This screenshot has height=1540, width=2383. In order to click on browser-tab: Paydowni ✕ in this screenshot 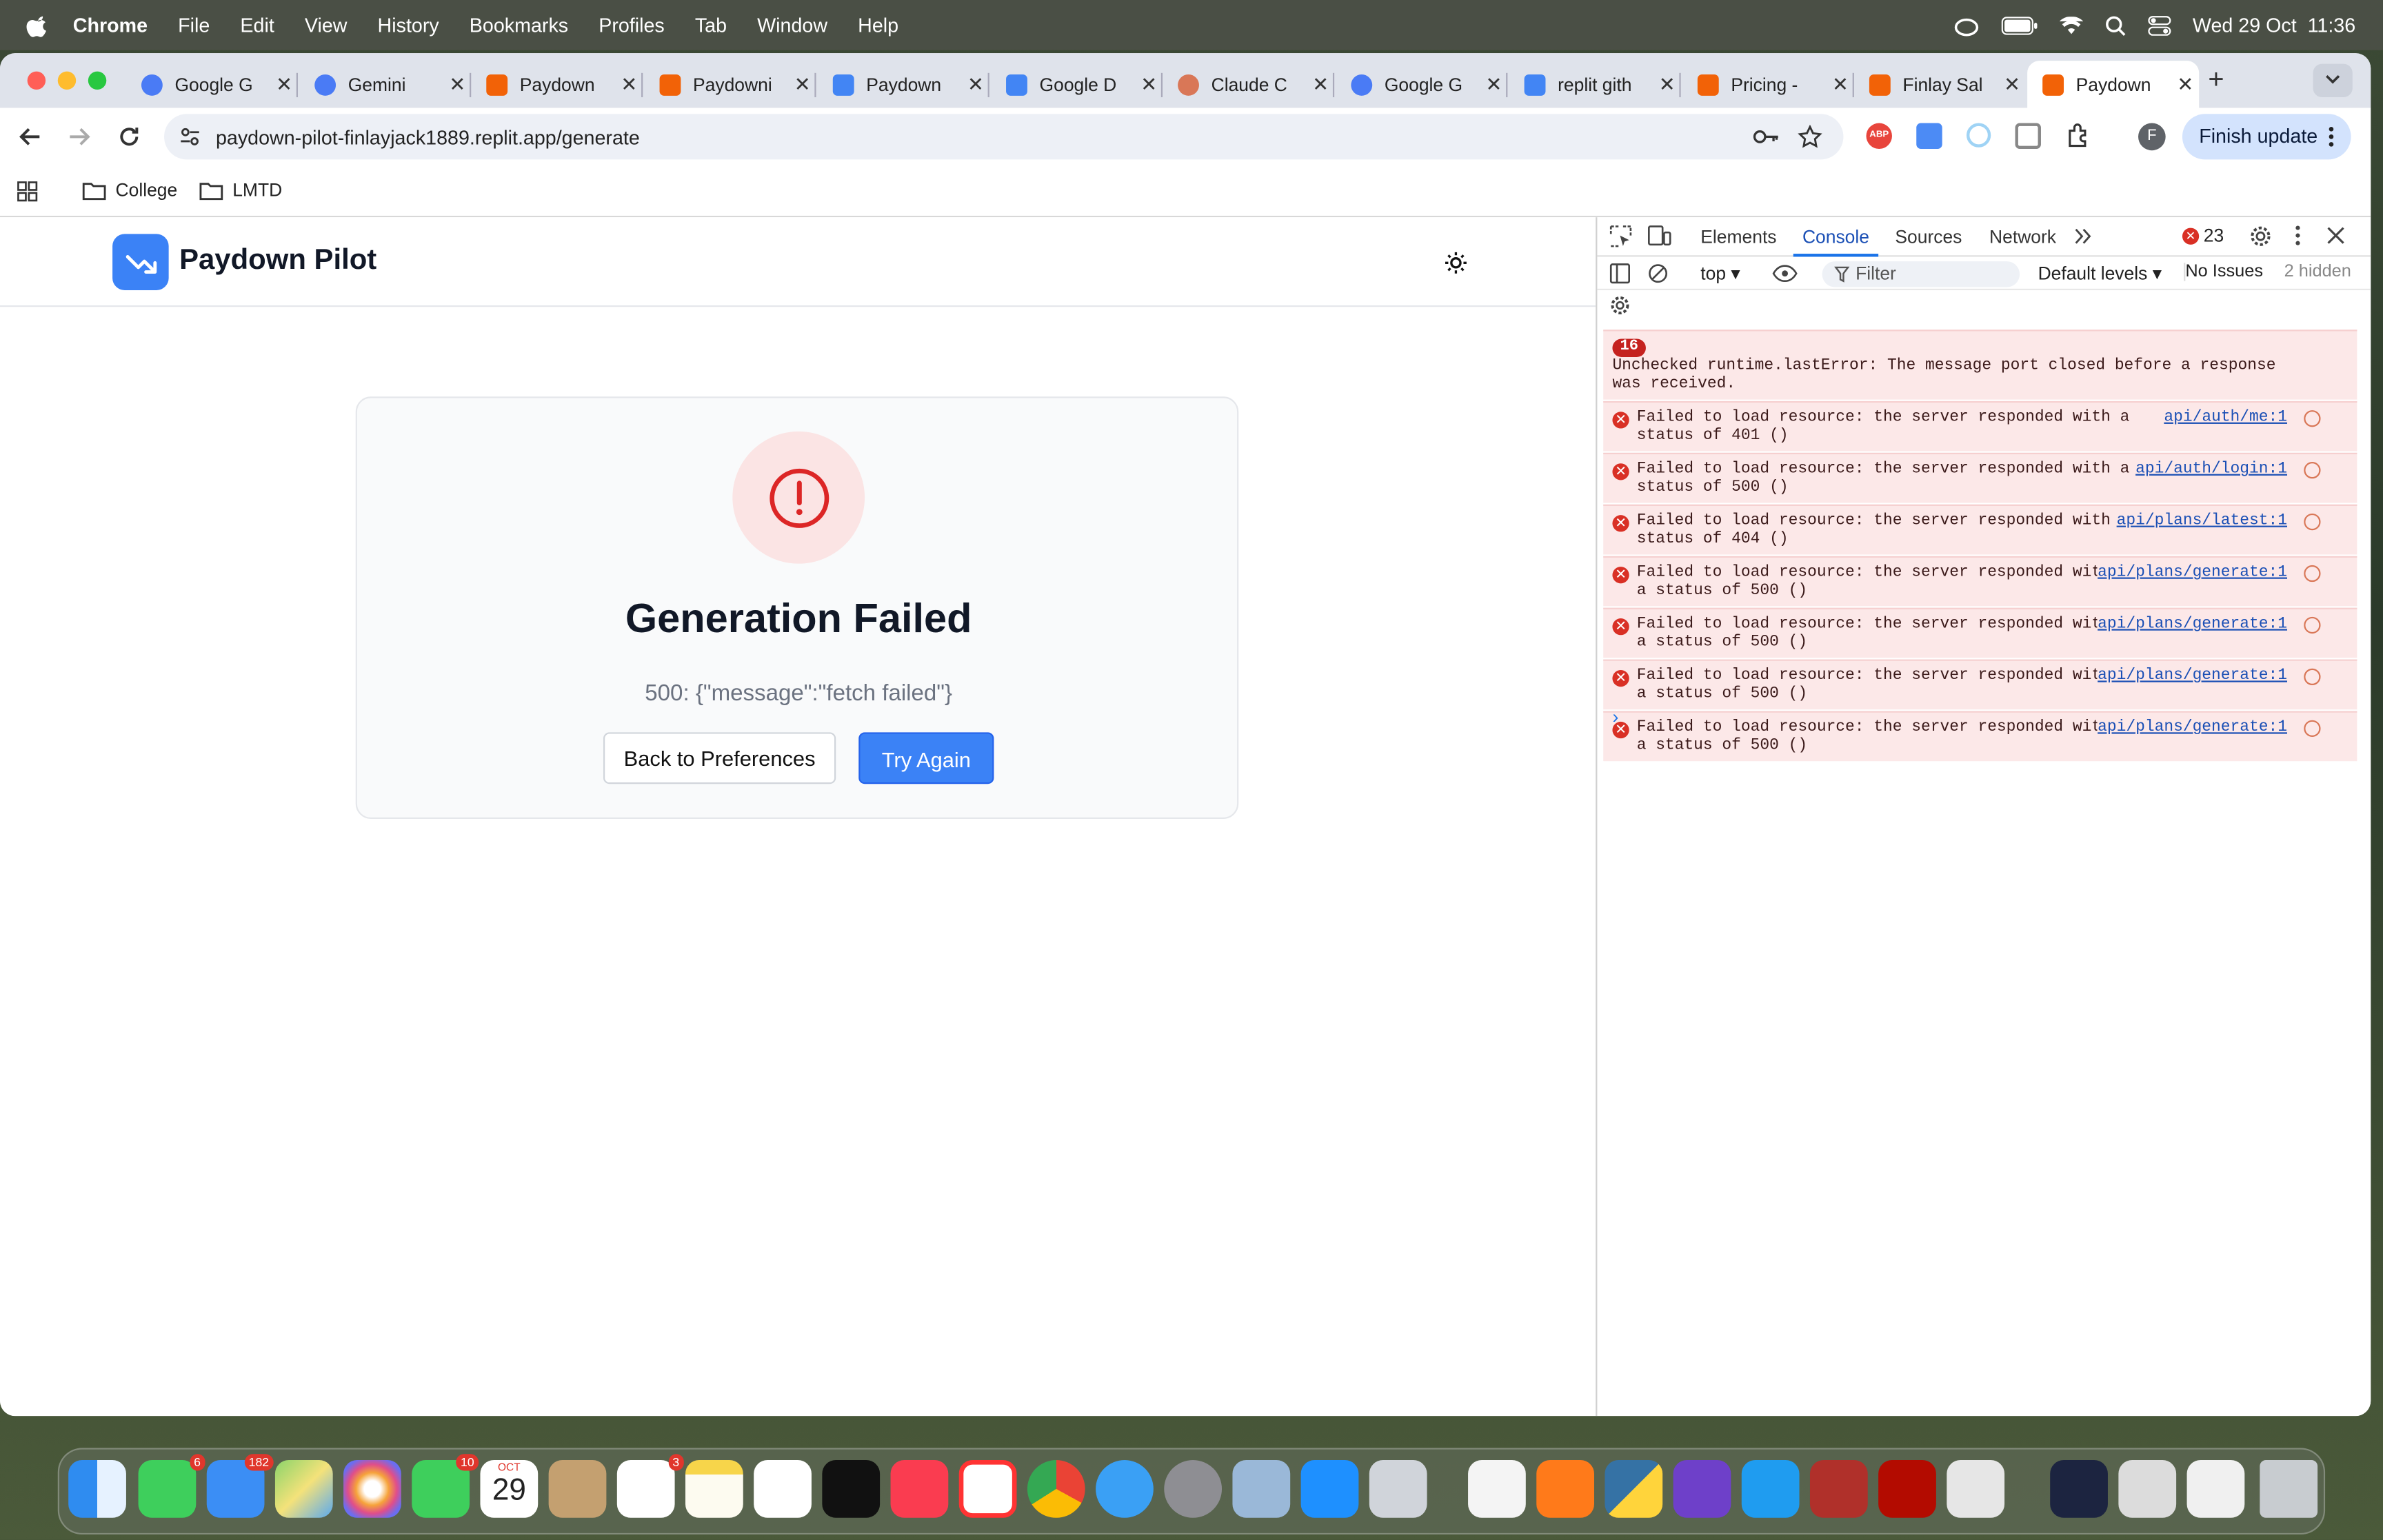, I will do `click(730, 85)`.